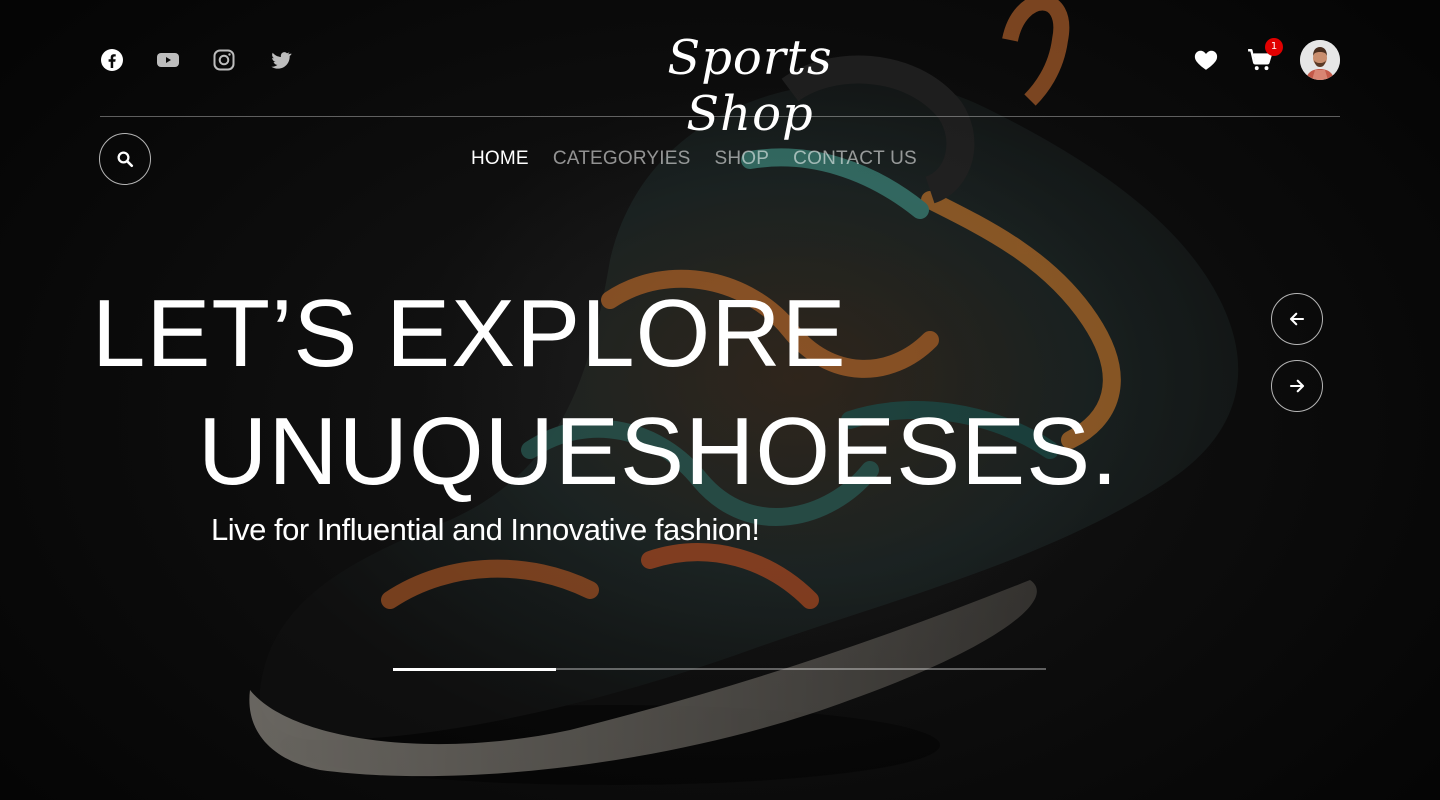  I want to click on twitter-icon, so click(280, 60).